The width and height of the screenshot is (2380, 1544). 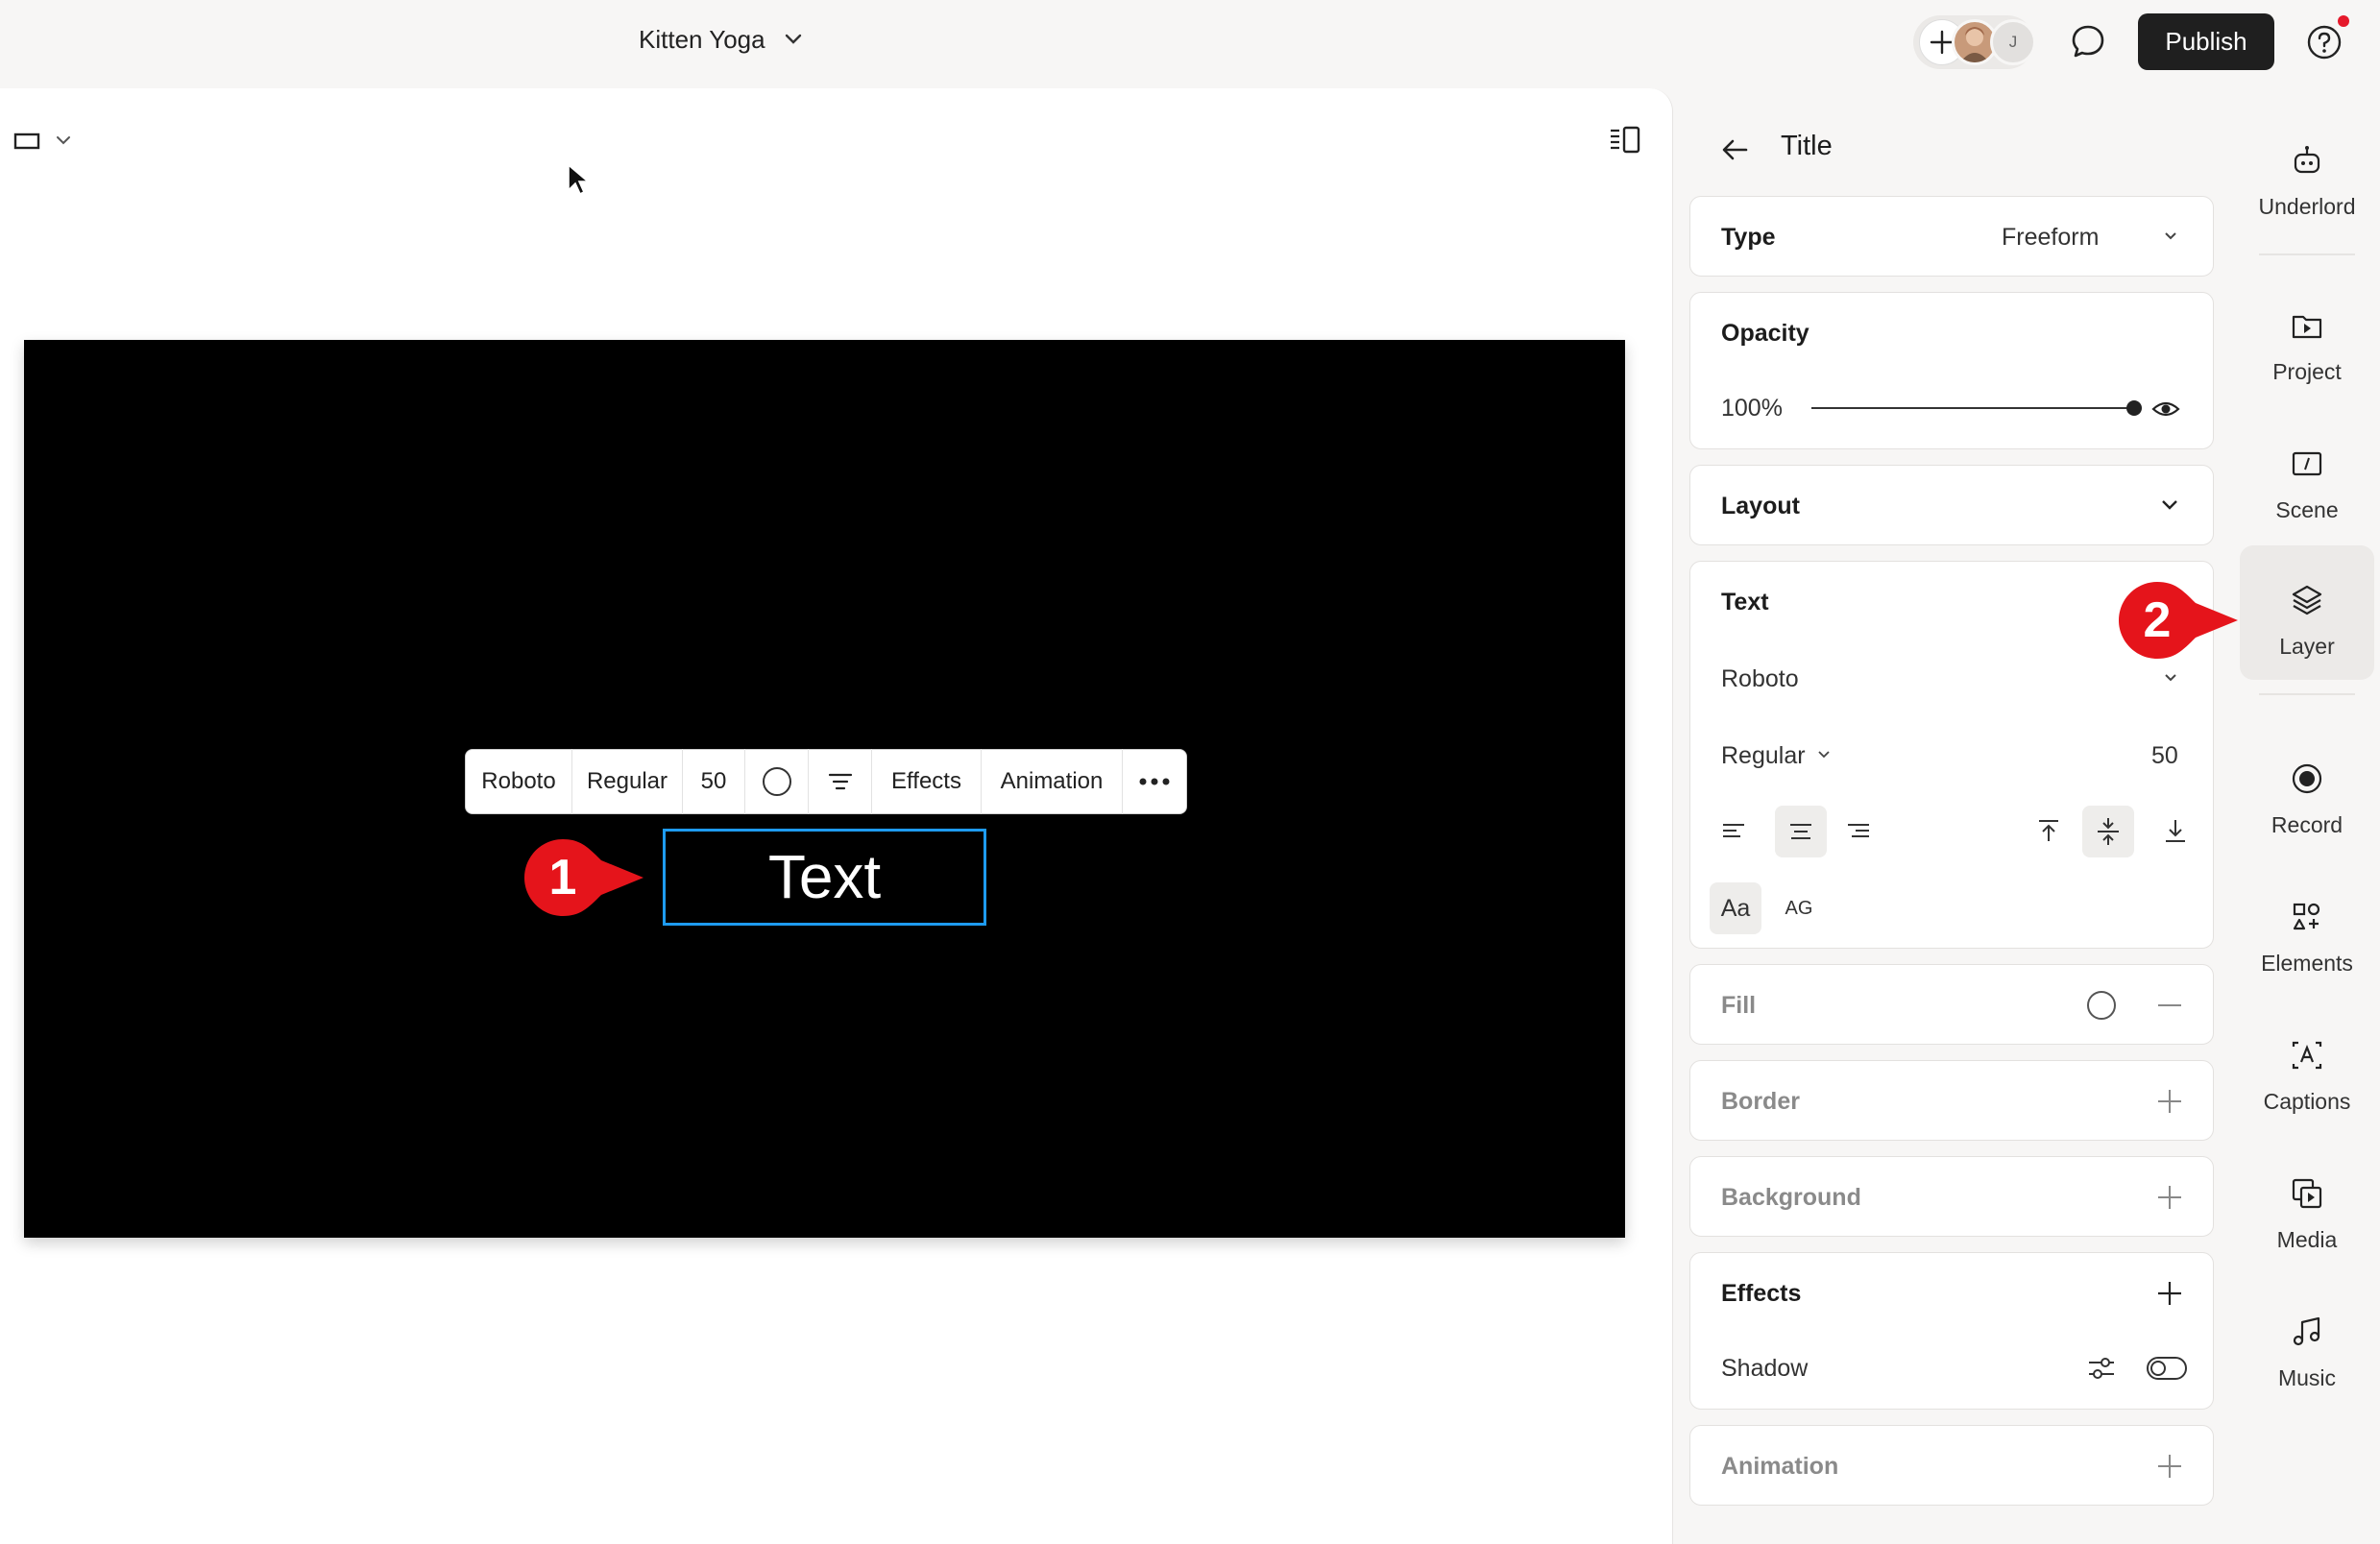 I want to click on case-upper-button: AG, so click(x=1799, y=908).